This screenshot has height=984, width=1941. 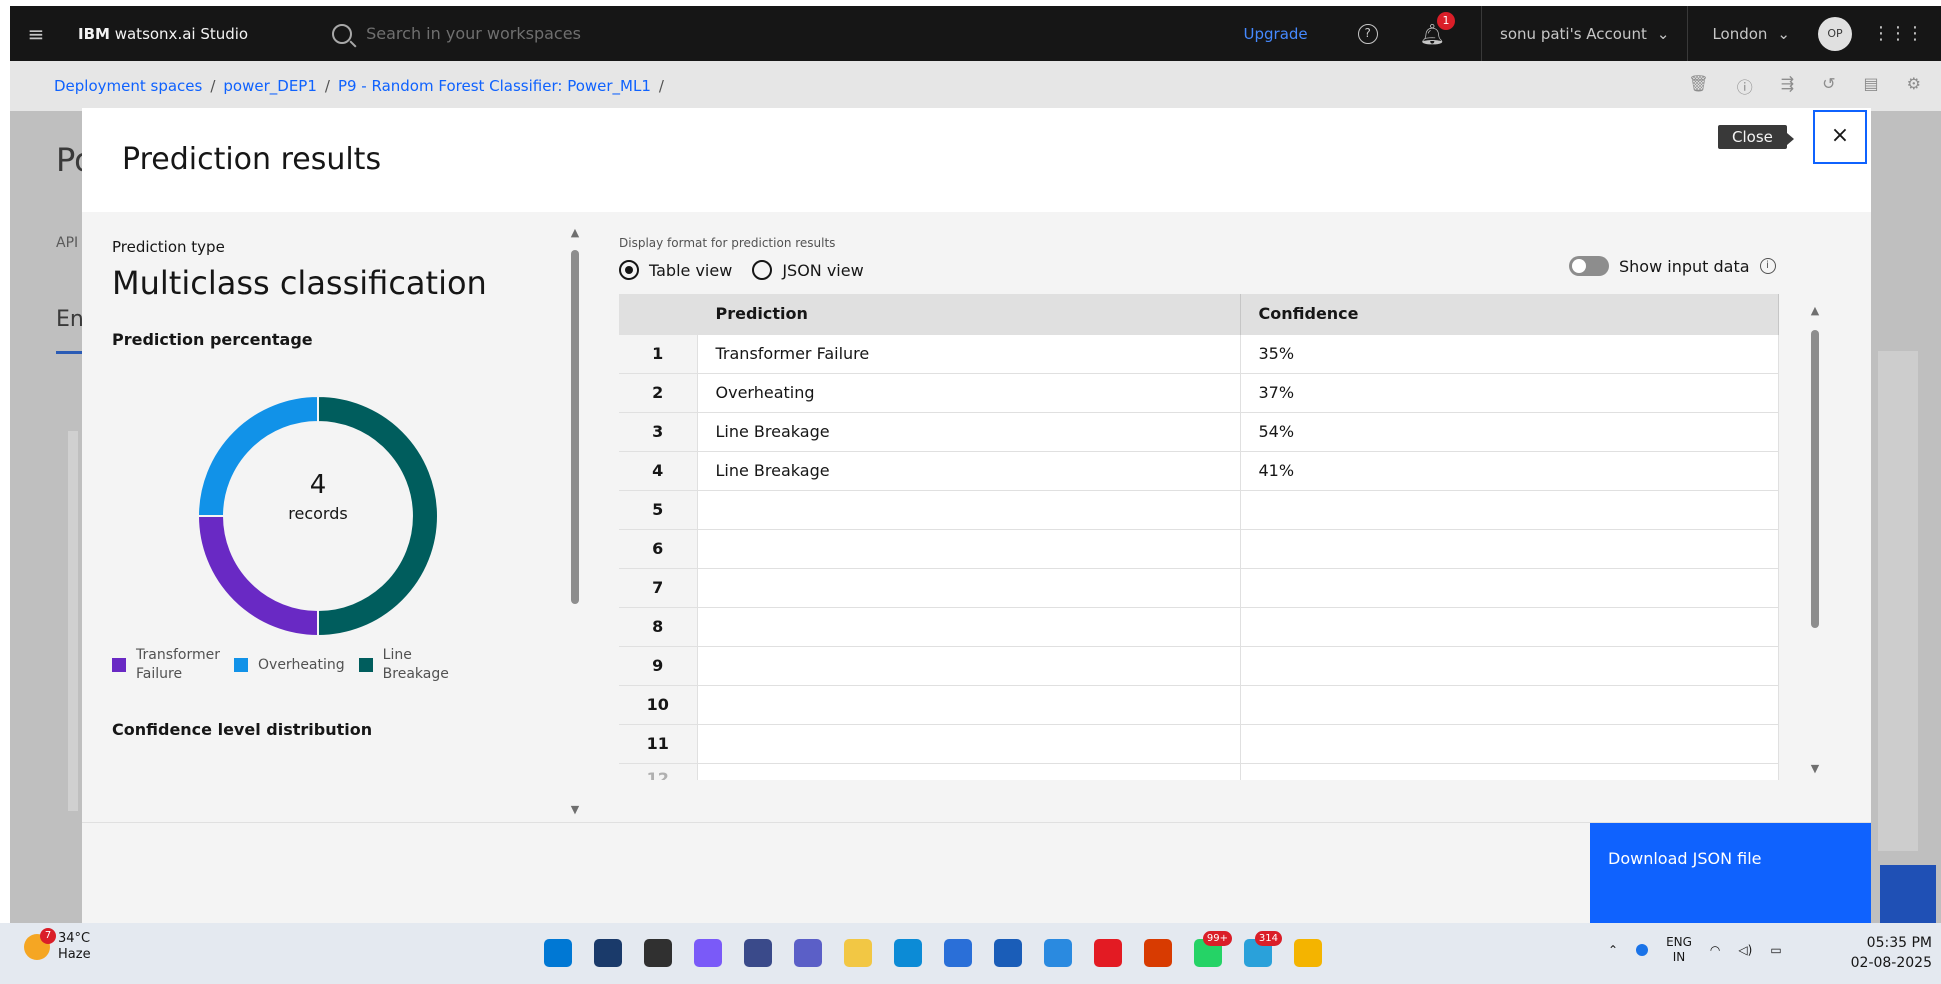 What do you see at coordinates (908, 953) in the screenshot?
I see `edge-icon` at bounding box center [908, 953].